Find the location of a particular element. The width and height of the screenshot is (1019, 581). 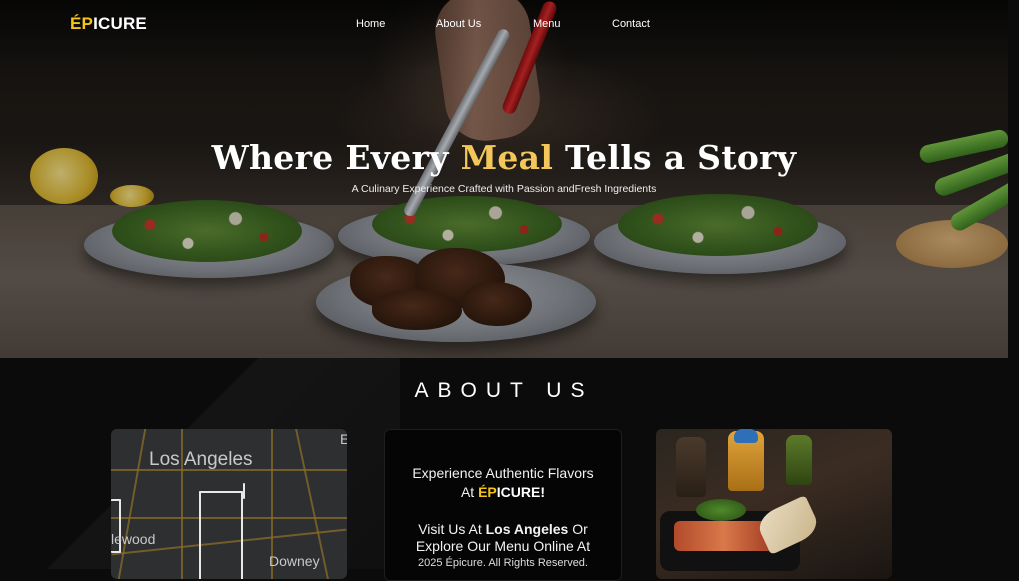

info-visit-line: Visit Us At Los Angeles Or is located at coordinates (503, 529).